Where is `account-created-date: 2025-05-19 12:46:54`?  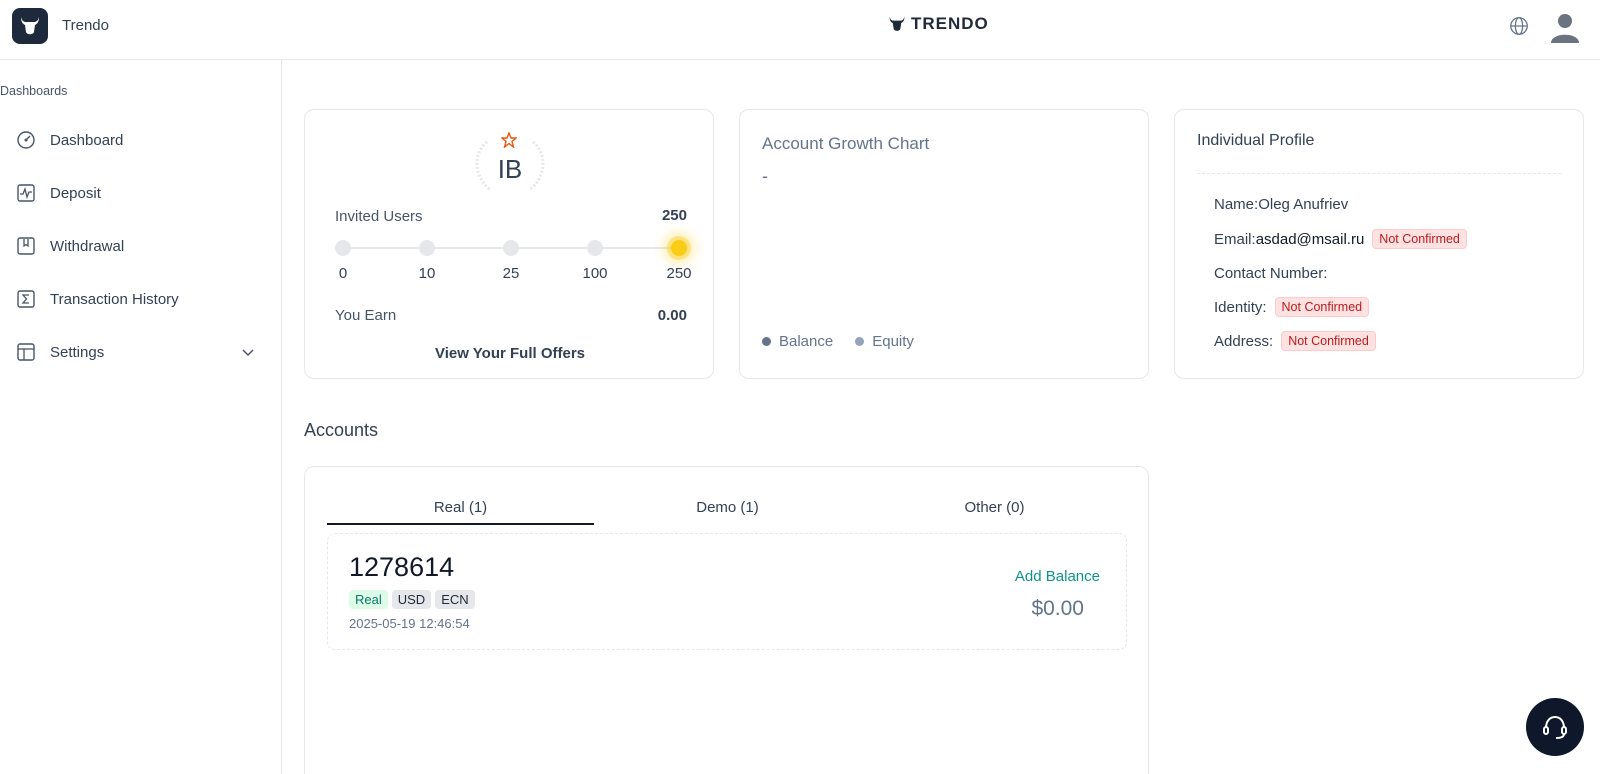
account-created-date: 2025-05-19 12:46:54 is located at coordinates (409, 623).